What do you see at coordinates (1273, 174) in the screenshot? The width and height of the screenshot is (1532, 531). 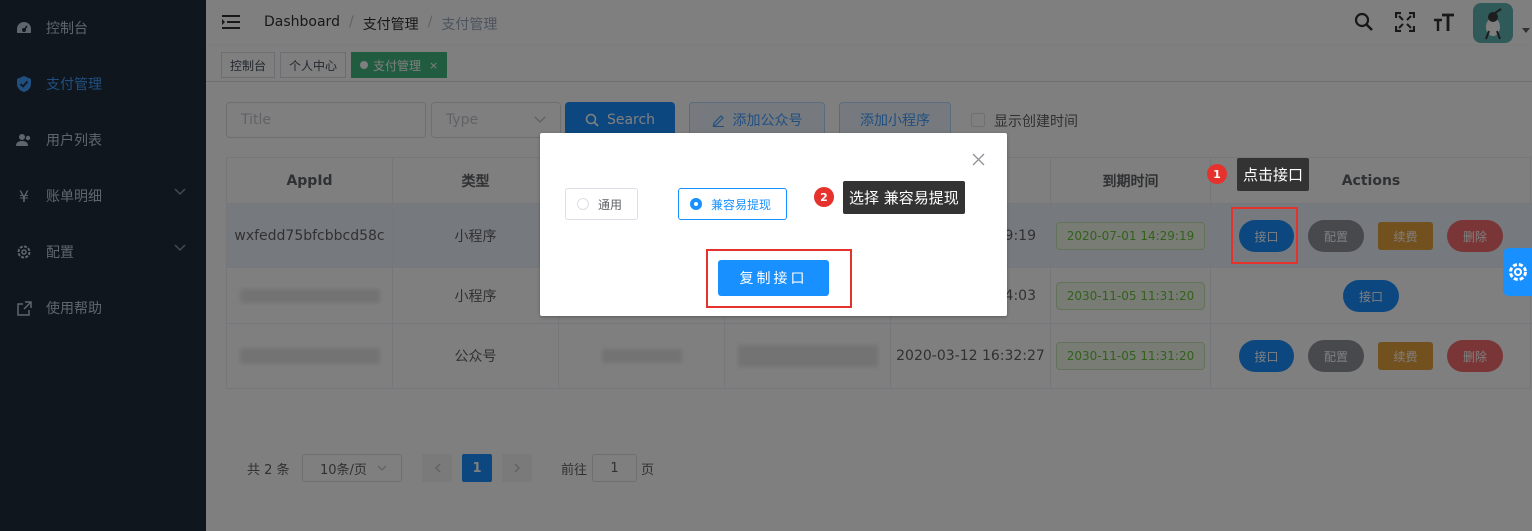 I see `step-callout: 点击接口` at bounding box center [1273, 174].